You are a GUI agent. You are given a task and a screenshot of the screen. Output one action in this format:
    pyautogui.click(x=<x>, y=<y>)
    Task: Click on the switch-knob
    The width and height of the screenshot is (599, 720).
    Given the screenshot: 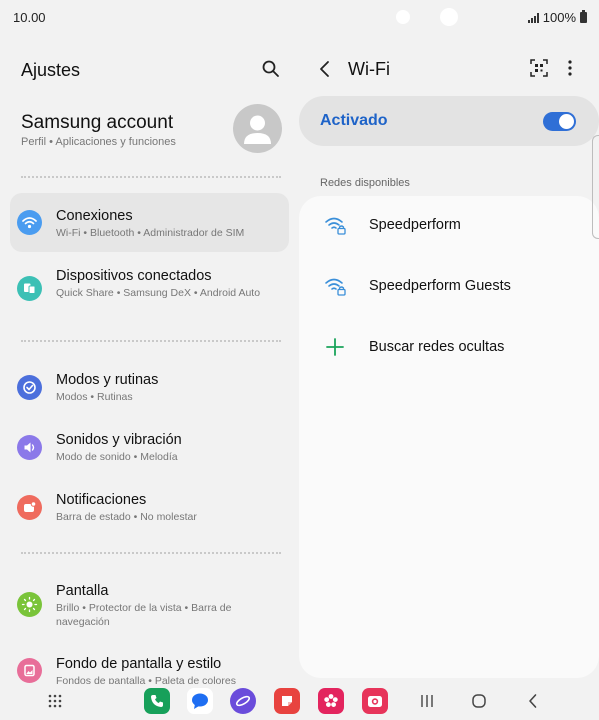 What is the action you would take?
    pyautogui.click(x=566, y=121)
    